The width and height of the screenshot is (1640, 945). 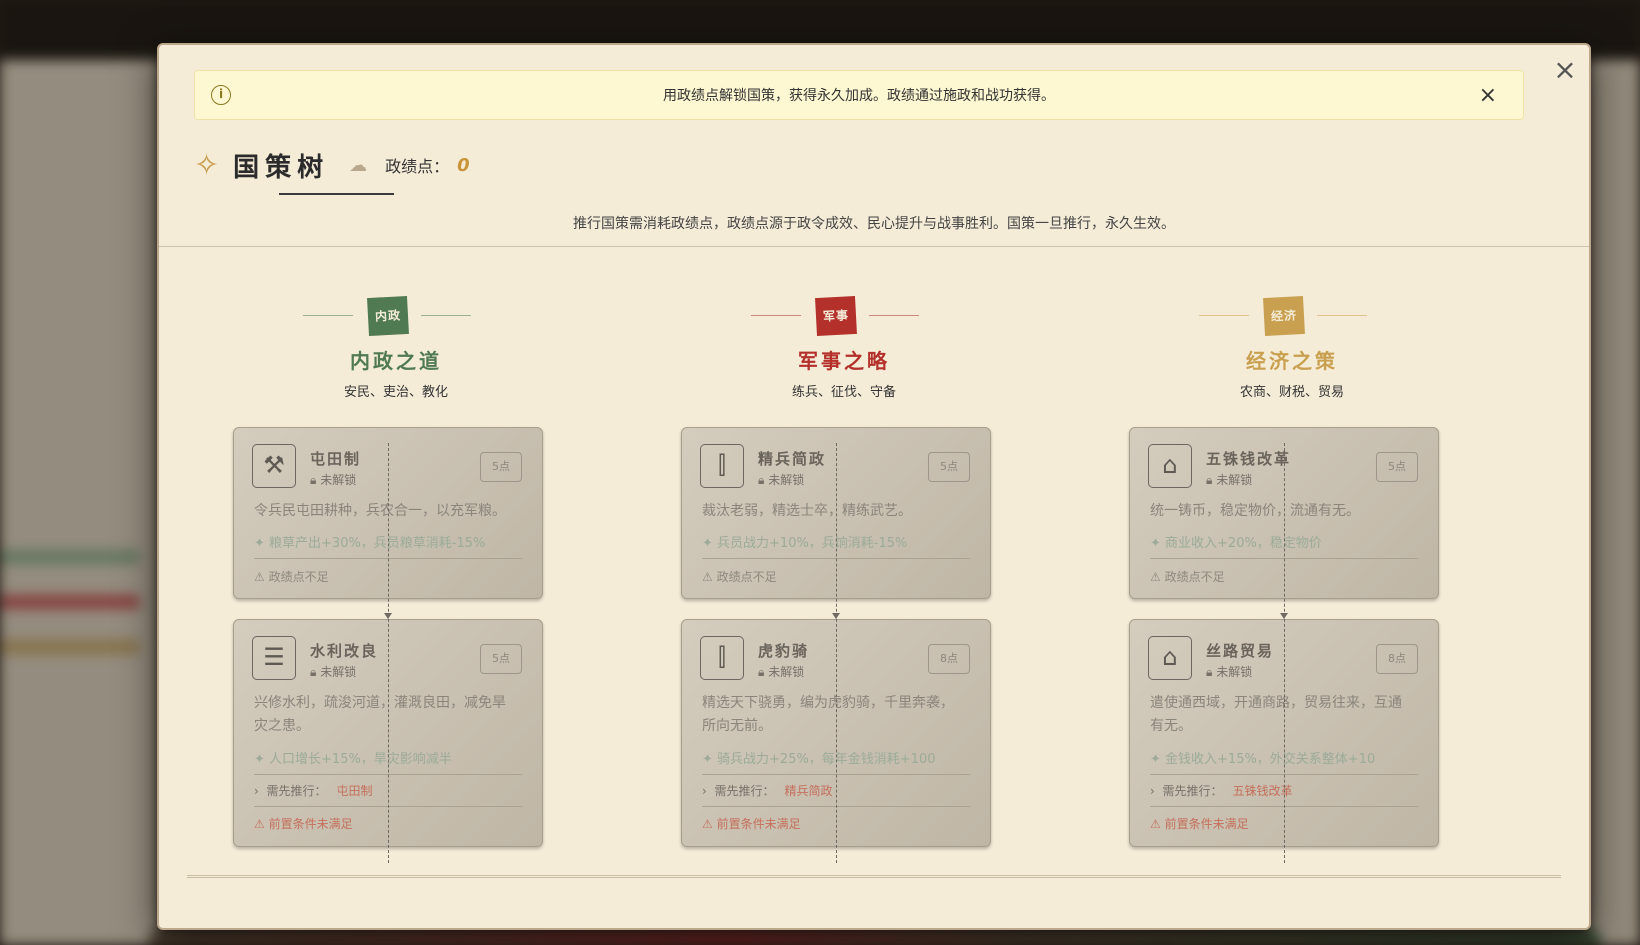 I want to click on prerequisite: › 需先推行： 五铢钱改革, so click(x=1221, y=790).